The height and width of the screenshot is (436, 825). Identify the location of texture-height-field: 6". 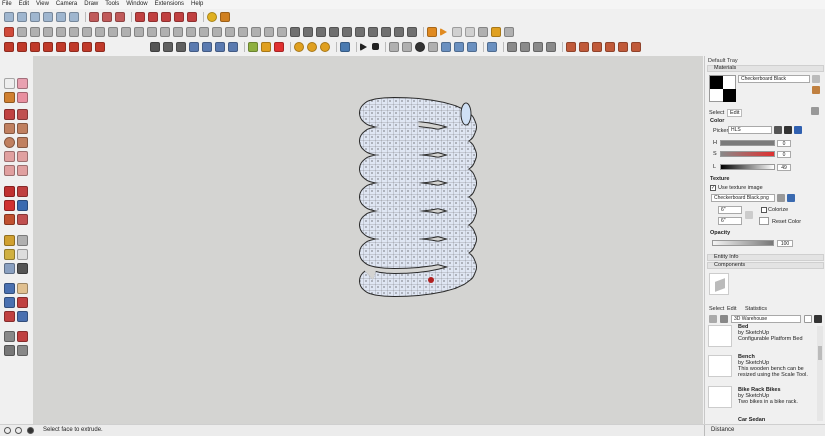
(730, 221).